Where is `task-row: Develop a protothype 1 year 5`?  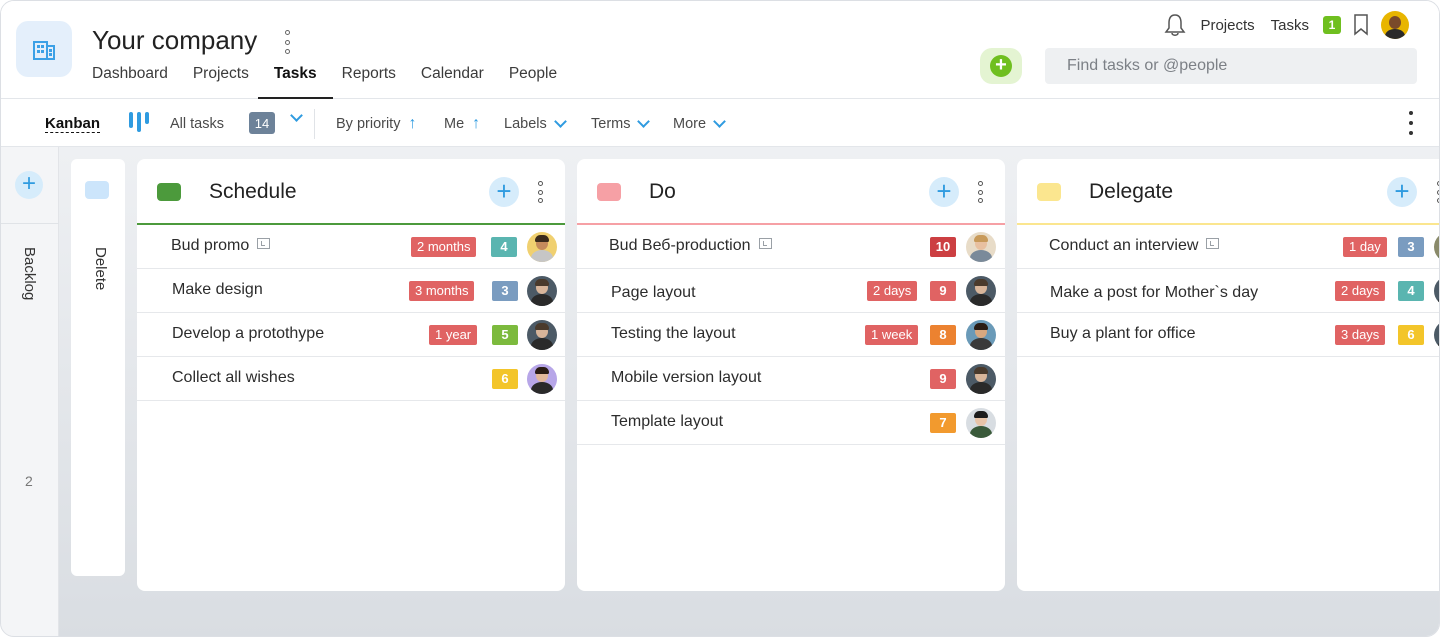 task-row: Develop a protothype 1 year 5 is located at coordinates (351, 335).